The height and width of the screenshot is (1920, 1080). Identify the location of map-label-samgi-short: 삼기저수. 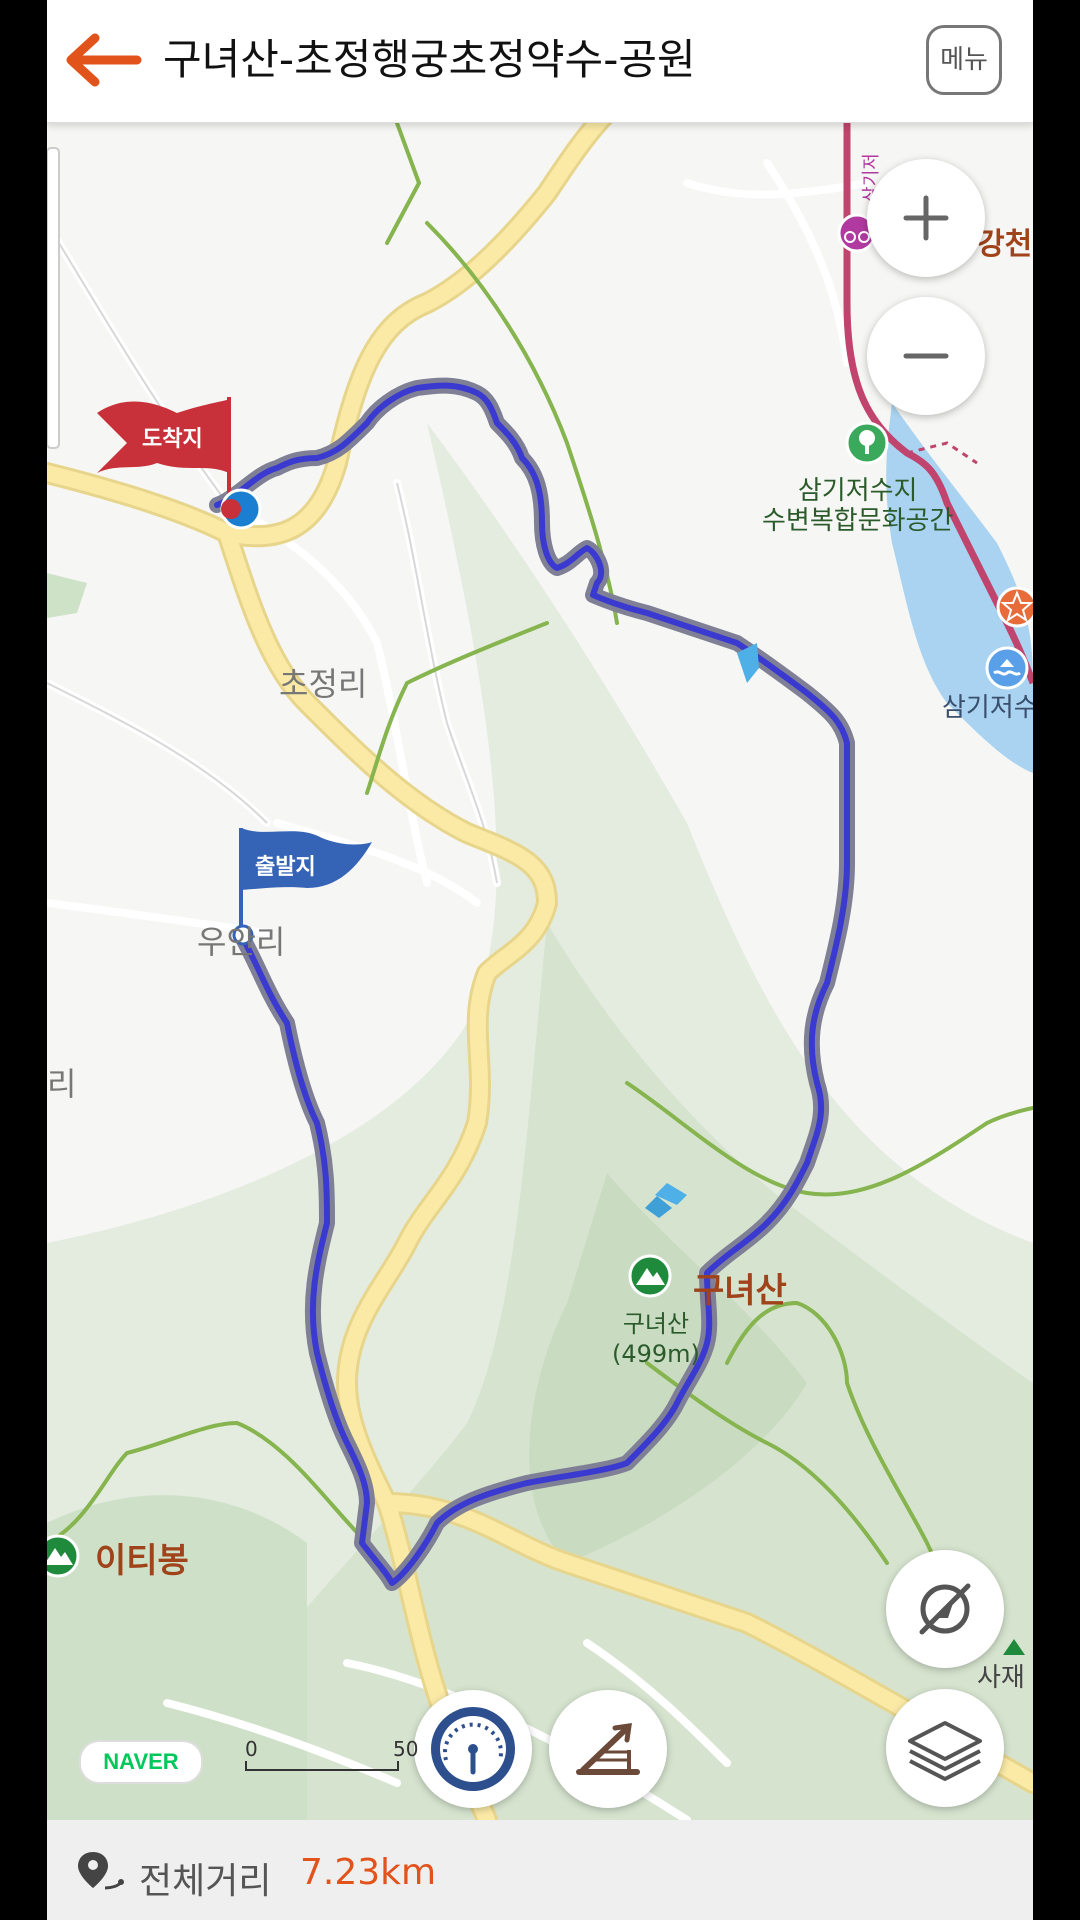
(987, 708).